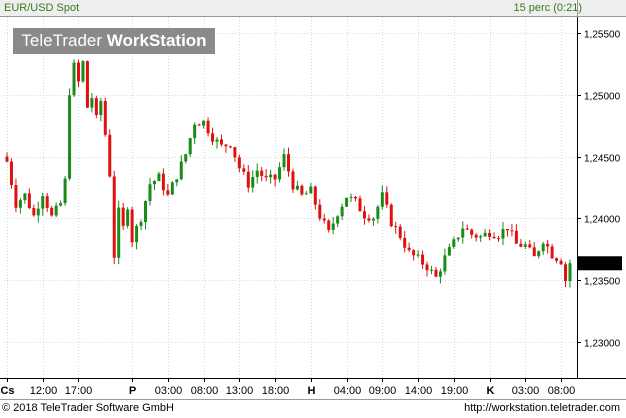 The height and width of the screenshot is (418, 626). I want to click on y-tick-label: 1,23000, so click(602, 344).